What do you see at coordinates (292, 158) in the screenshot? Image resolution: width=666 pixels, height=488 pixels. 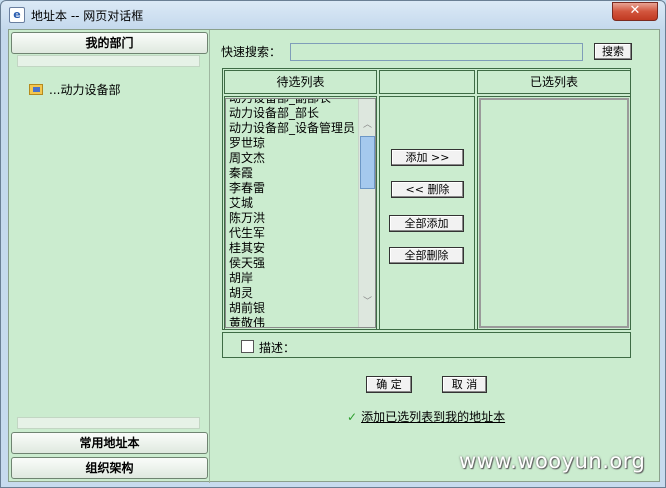 I see `list-item: 周文杰` at bounding box center [292, 158].